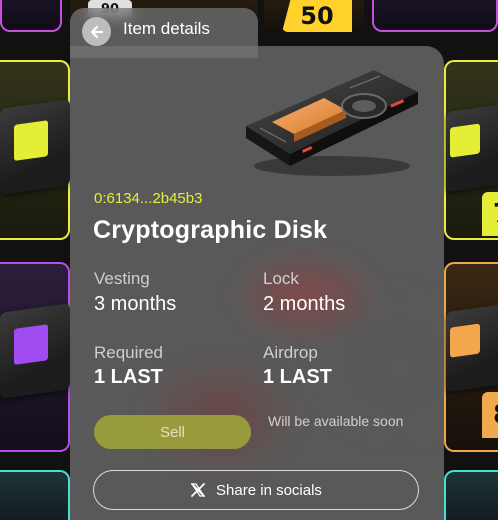 Image resolution: width=498 pixels, height=520 pixels. What do you see at coordinates (490, 214) in the screenshot?
I see `bg-level-badge: 7` at bounding box center [490, 214].